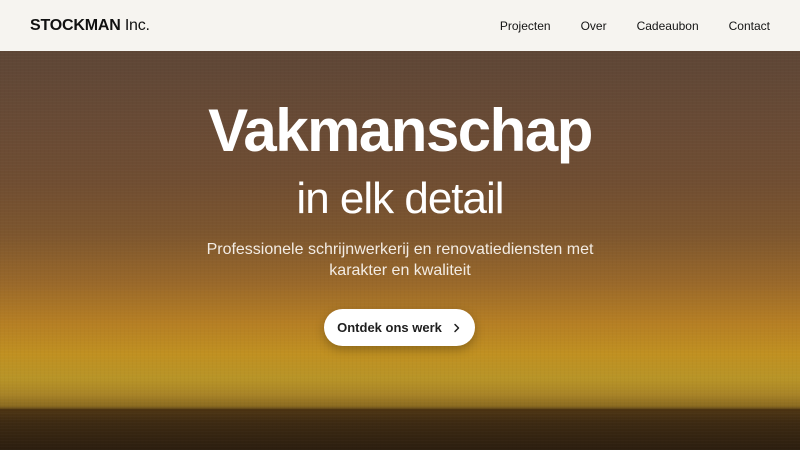 The height and width of the screenshot is (450, 800). I want to click on brand-name: STOCKMAN, so click(75, 25).